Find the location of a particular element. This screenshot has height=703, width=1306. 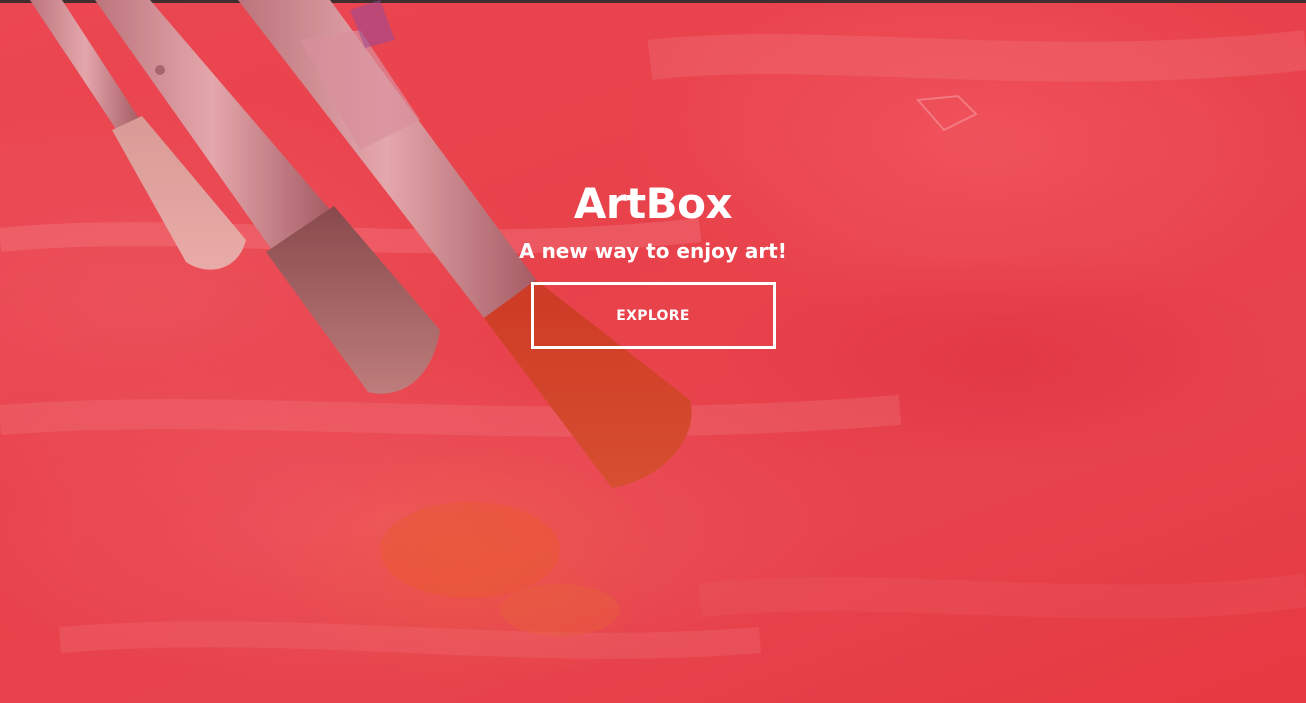

page-title: ArtBox is located at coordinates (653, 203).